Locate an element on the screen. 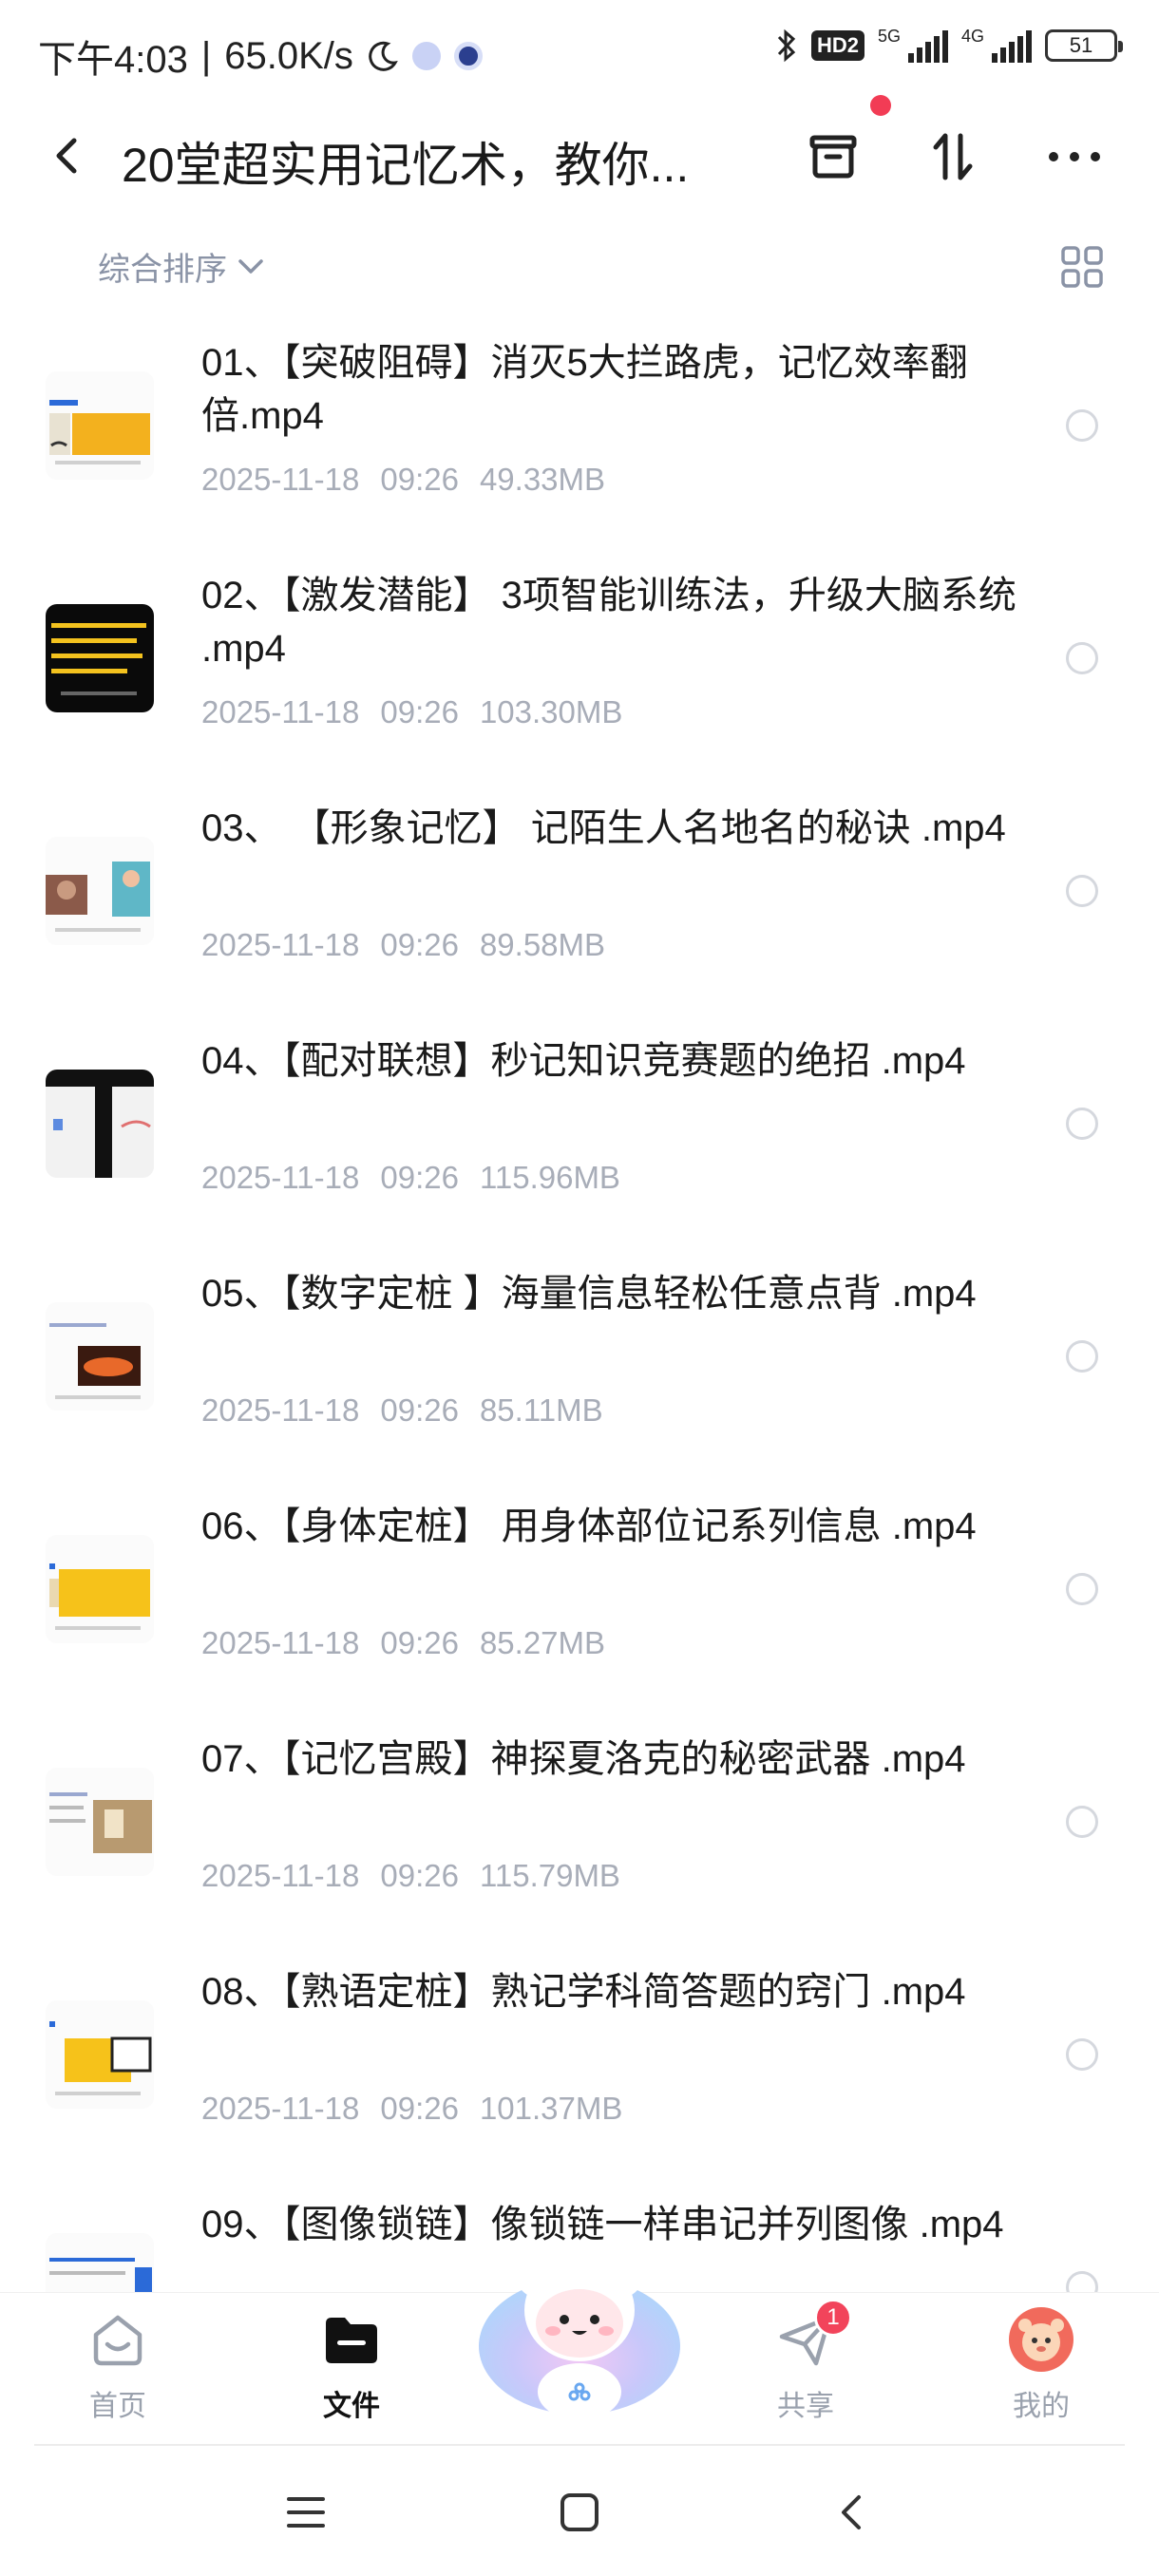  network-type-1: 5G is located at coordinates (889, 36).